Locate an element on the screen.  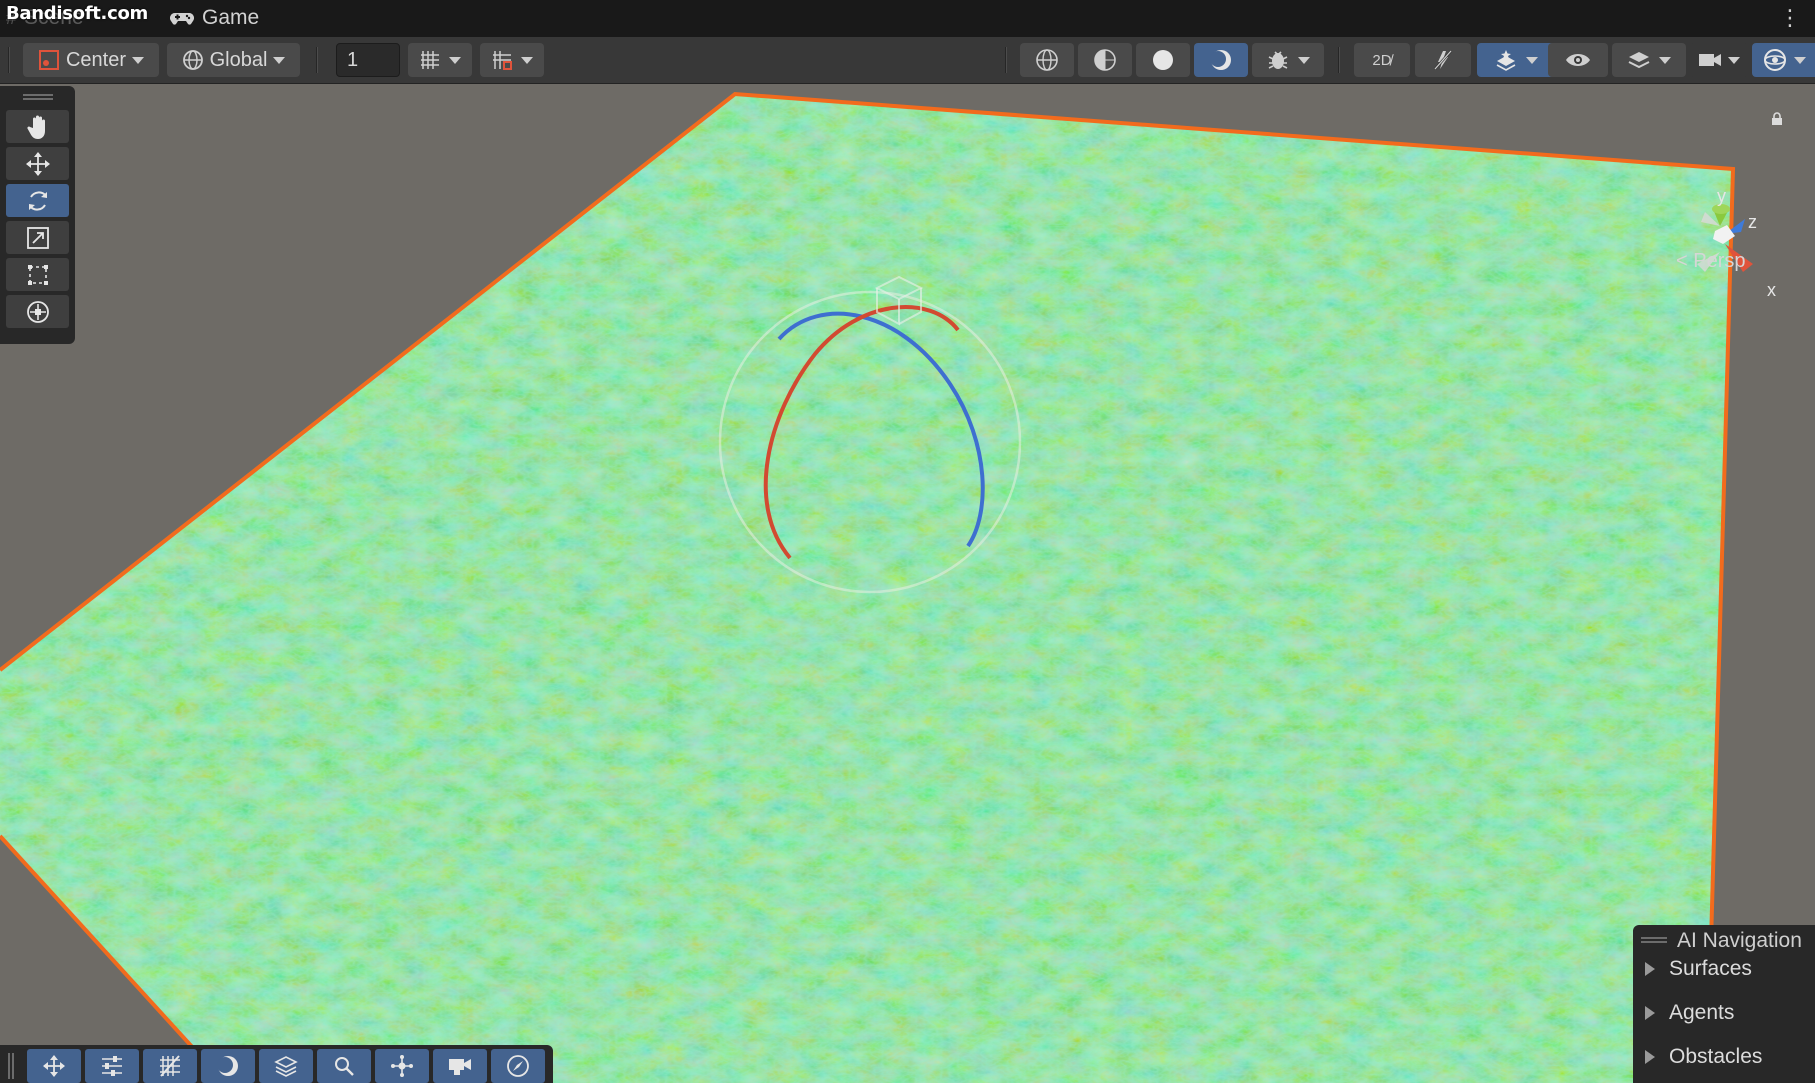
projection-toggle: < Persp is located at coordinates (1710, 261).